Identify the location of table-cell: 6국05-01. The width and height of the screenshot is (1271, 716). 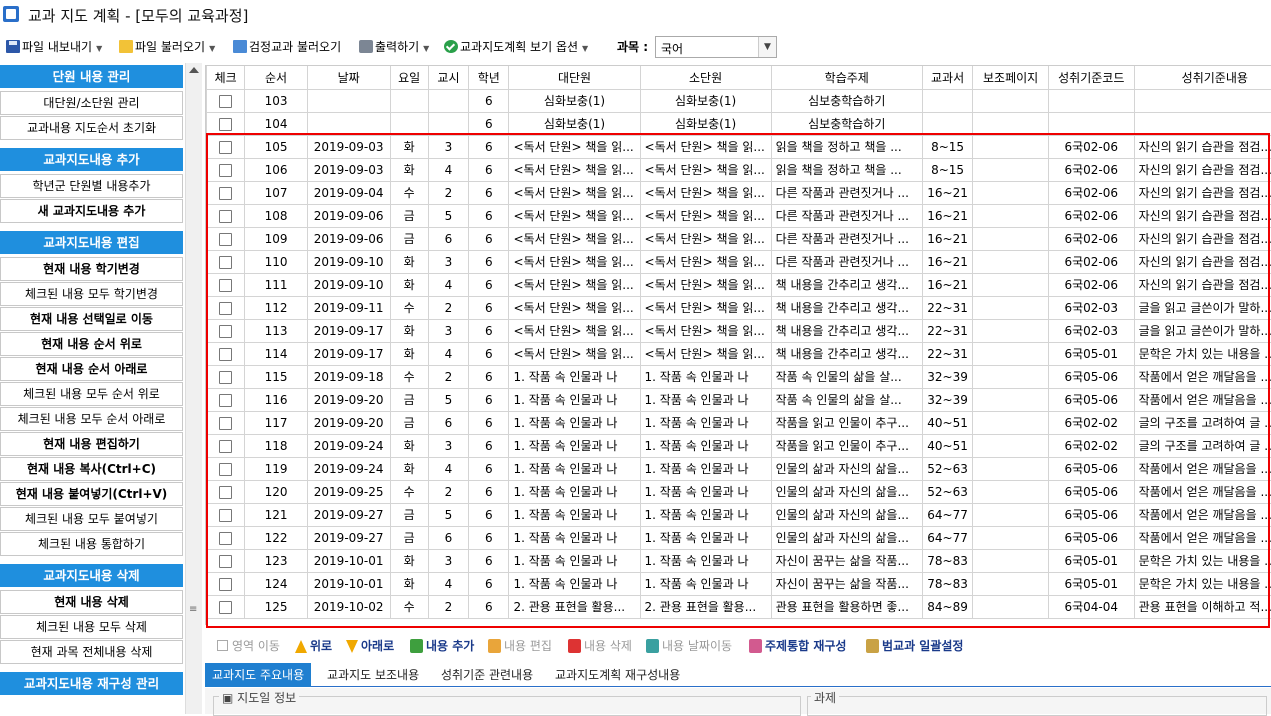
(1091, 583).